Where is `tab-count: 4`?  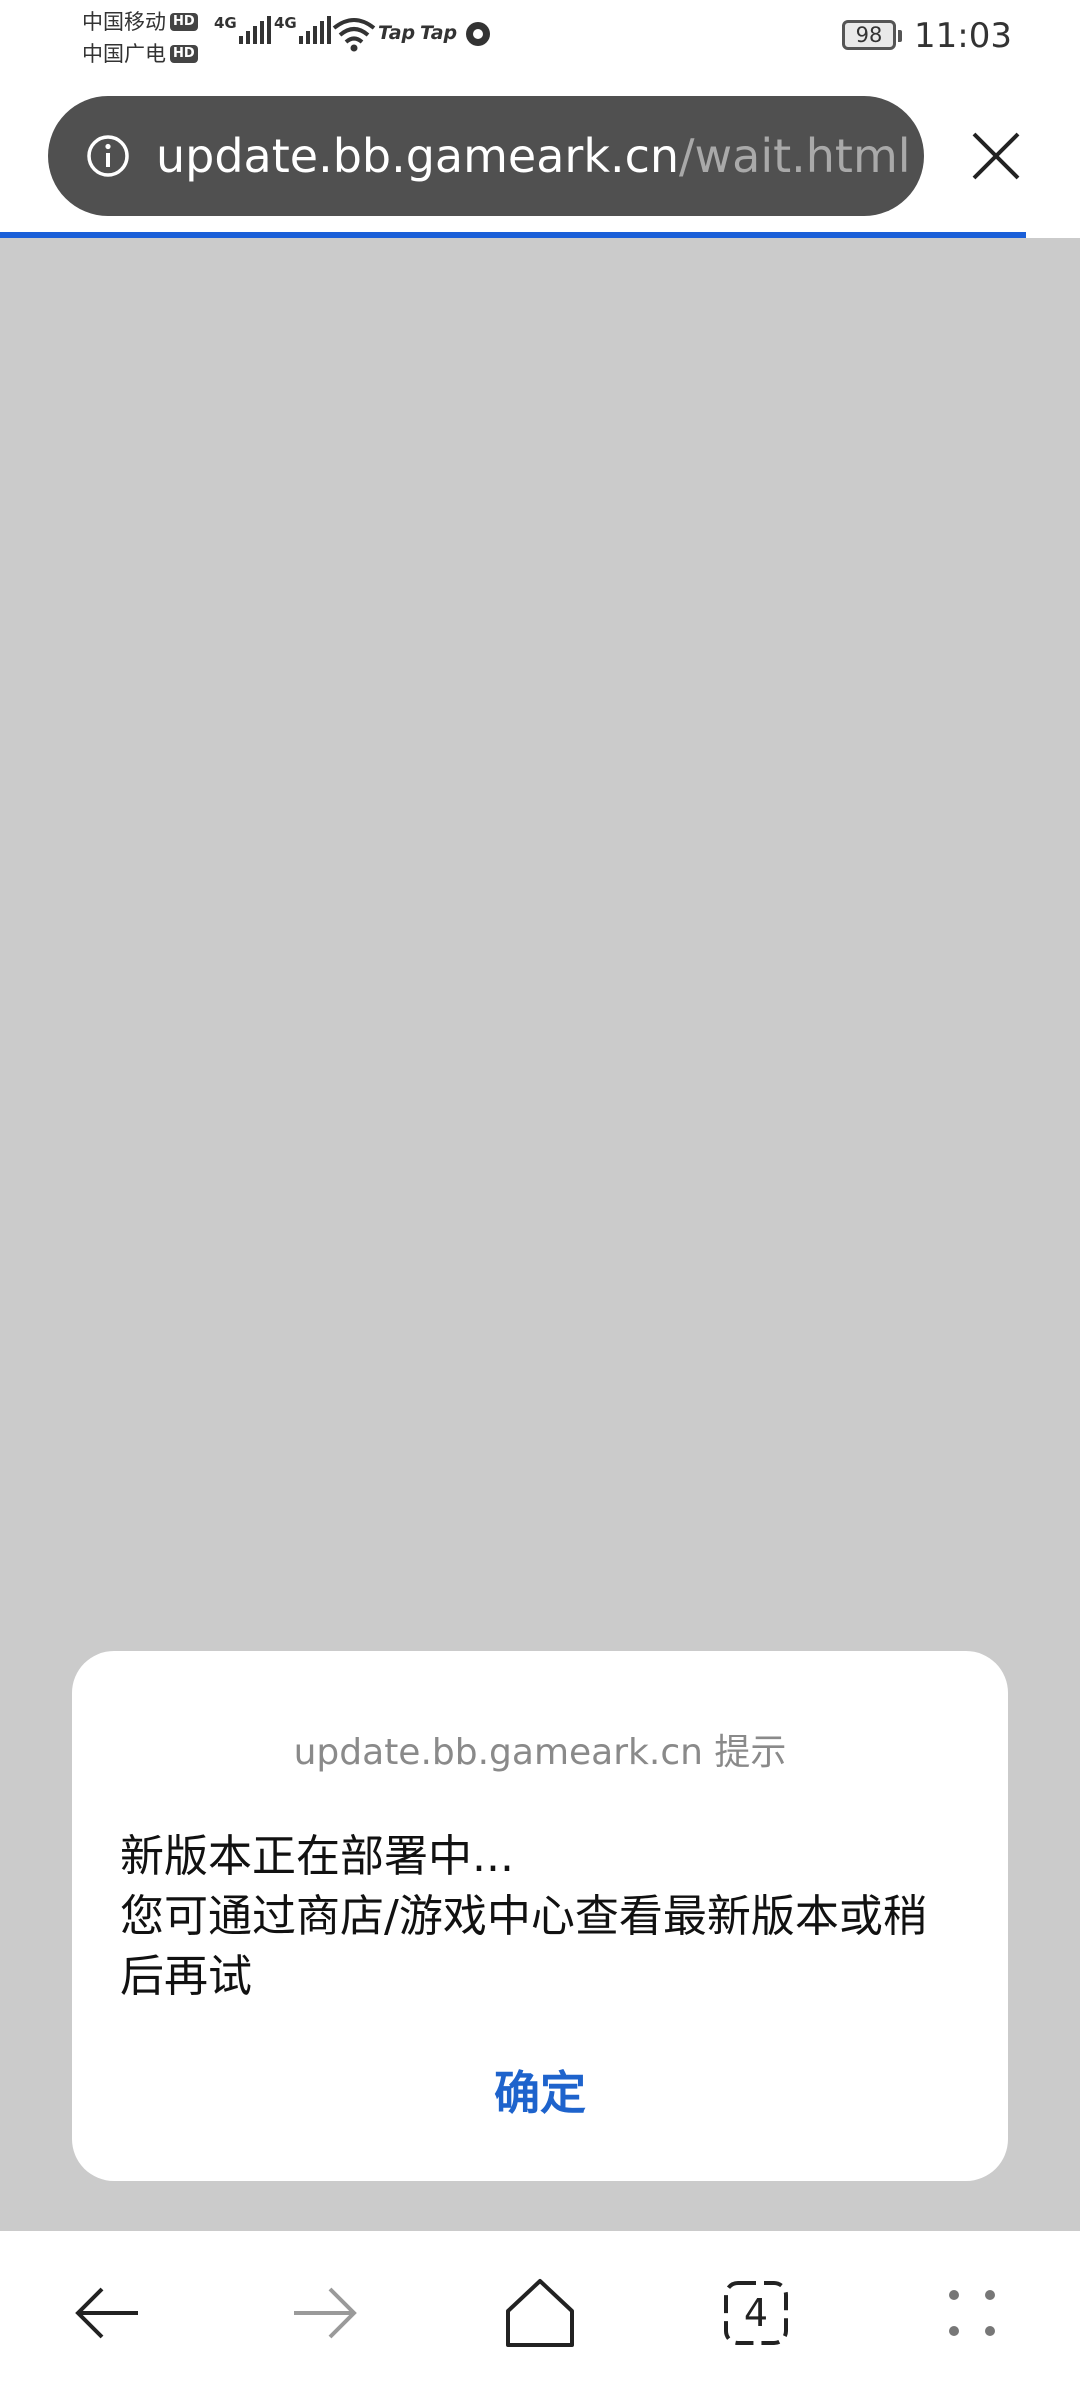 tab-count: 4 is located at coordinates (756, 2313).